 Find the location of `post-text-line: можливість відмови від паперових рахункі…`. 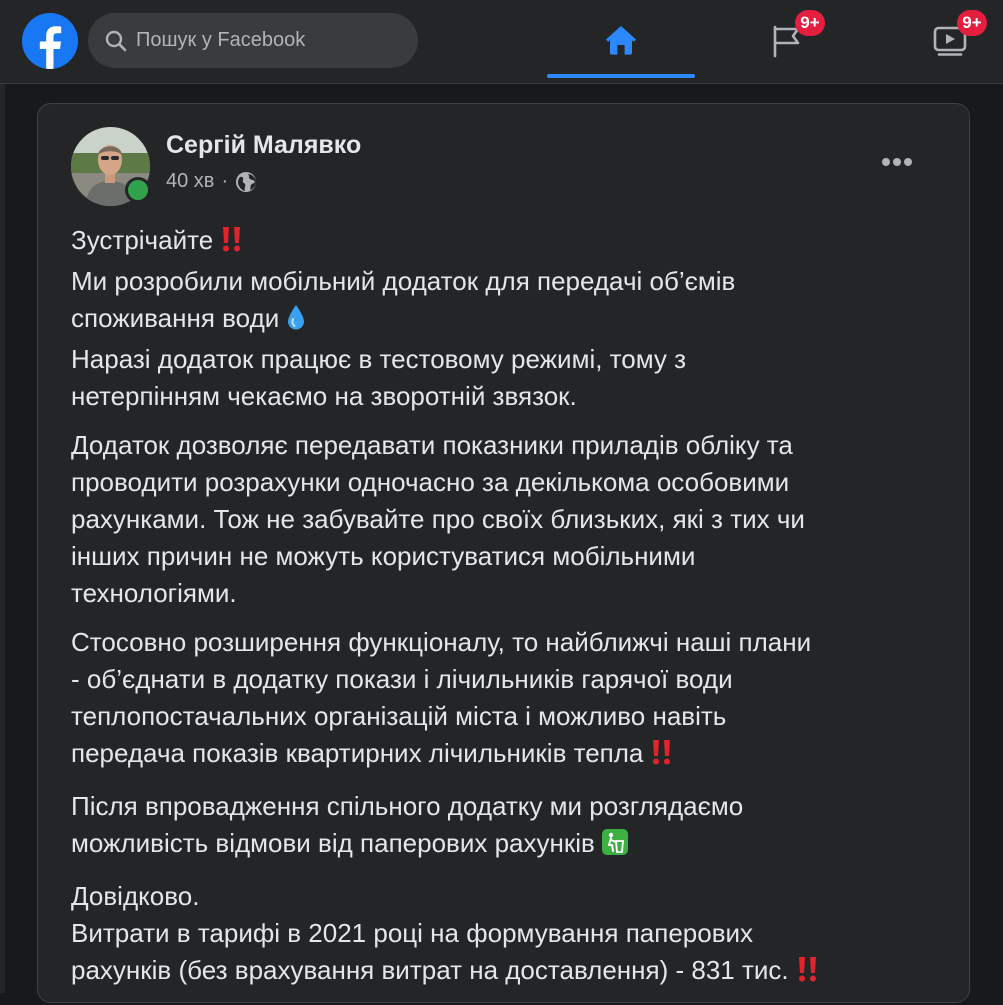

post-text-line: можливість відмови від паперових рахункі… is located at coordinates (333, 843).